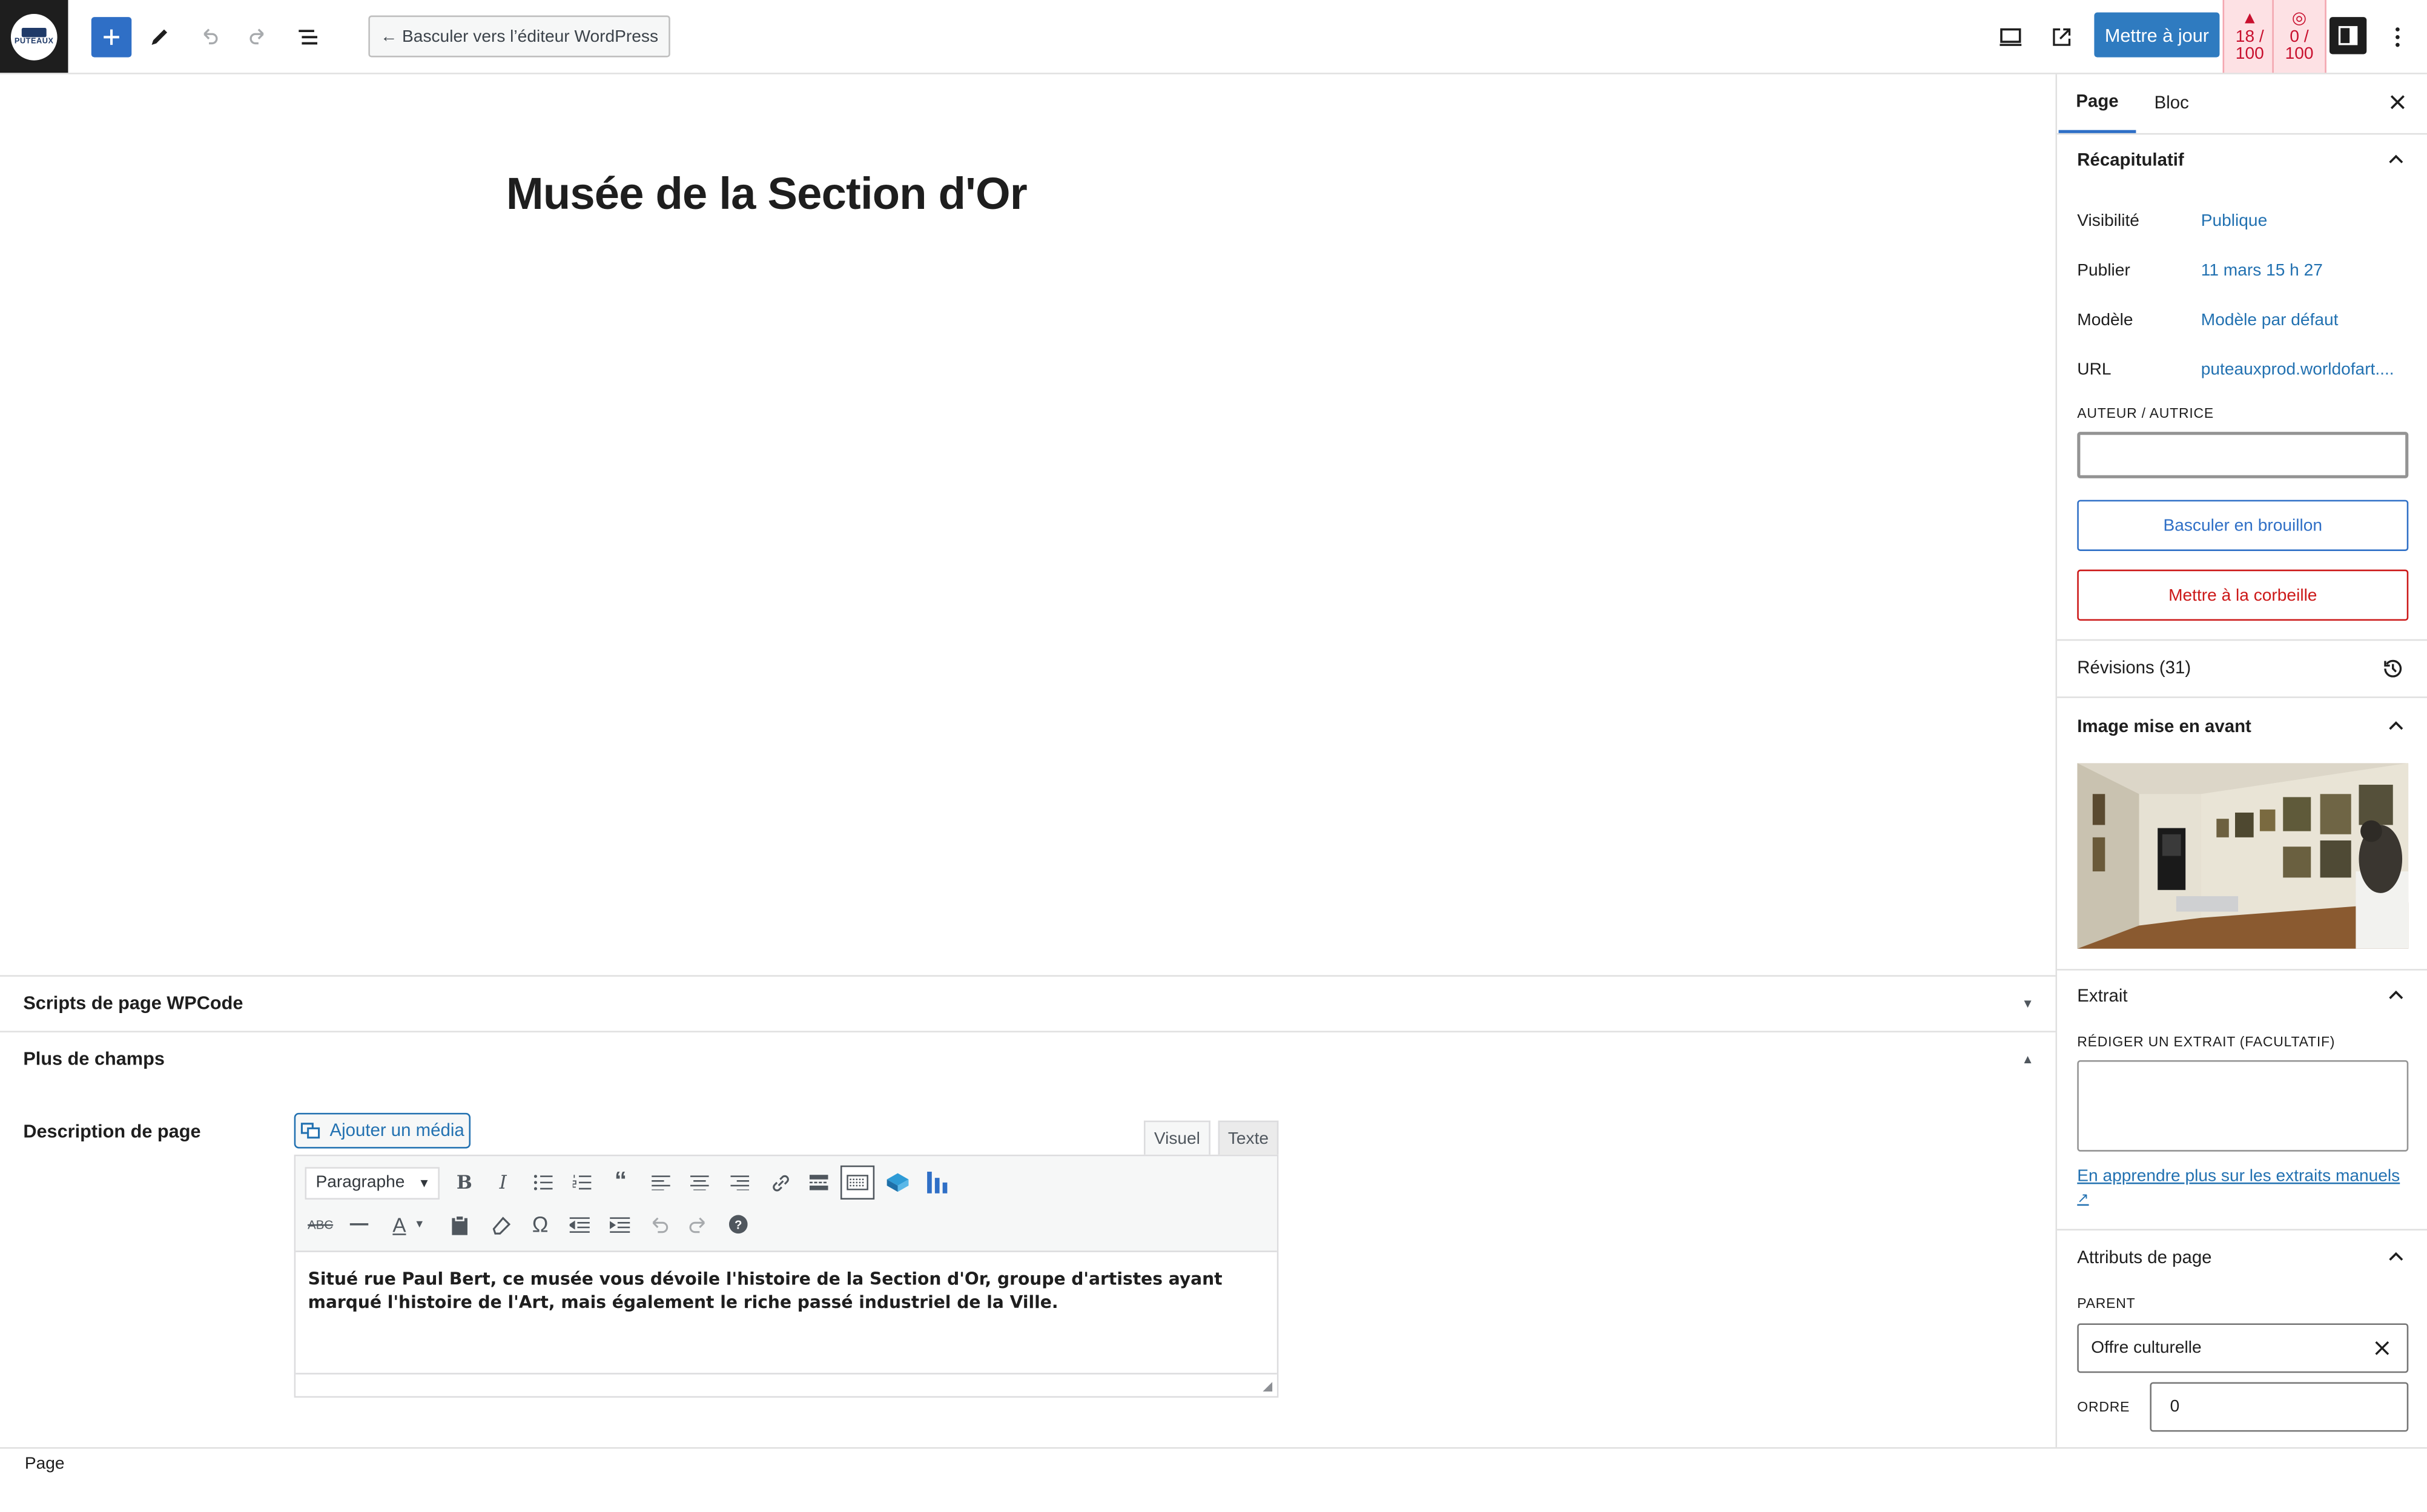 Image resolution: width=2427 pixels, height=1512 pixels. I want to click on metabox-title: Plus de champs, so click(94, 1059).